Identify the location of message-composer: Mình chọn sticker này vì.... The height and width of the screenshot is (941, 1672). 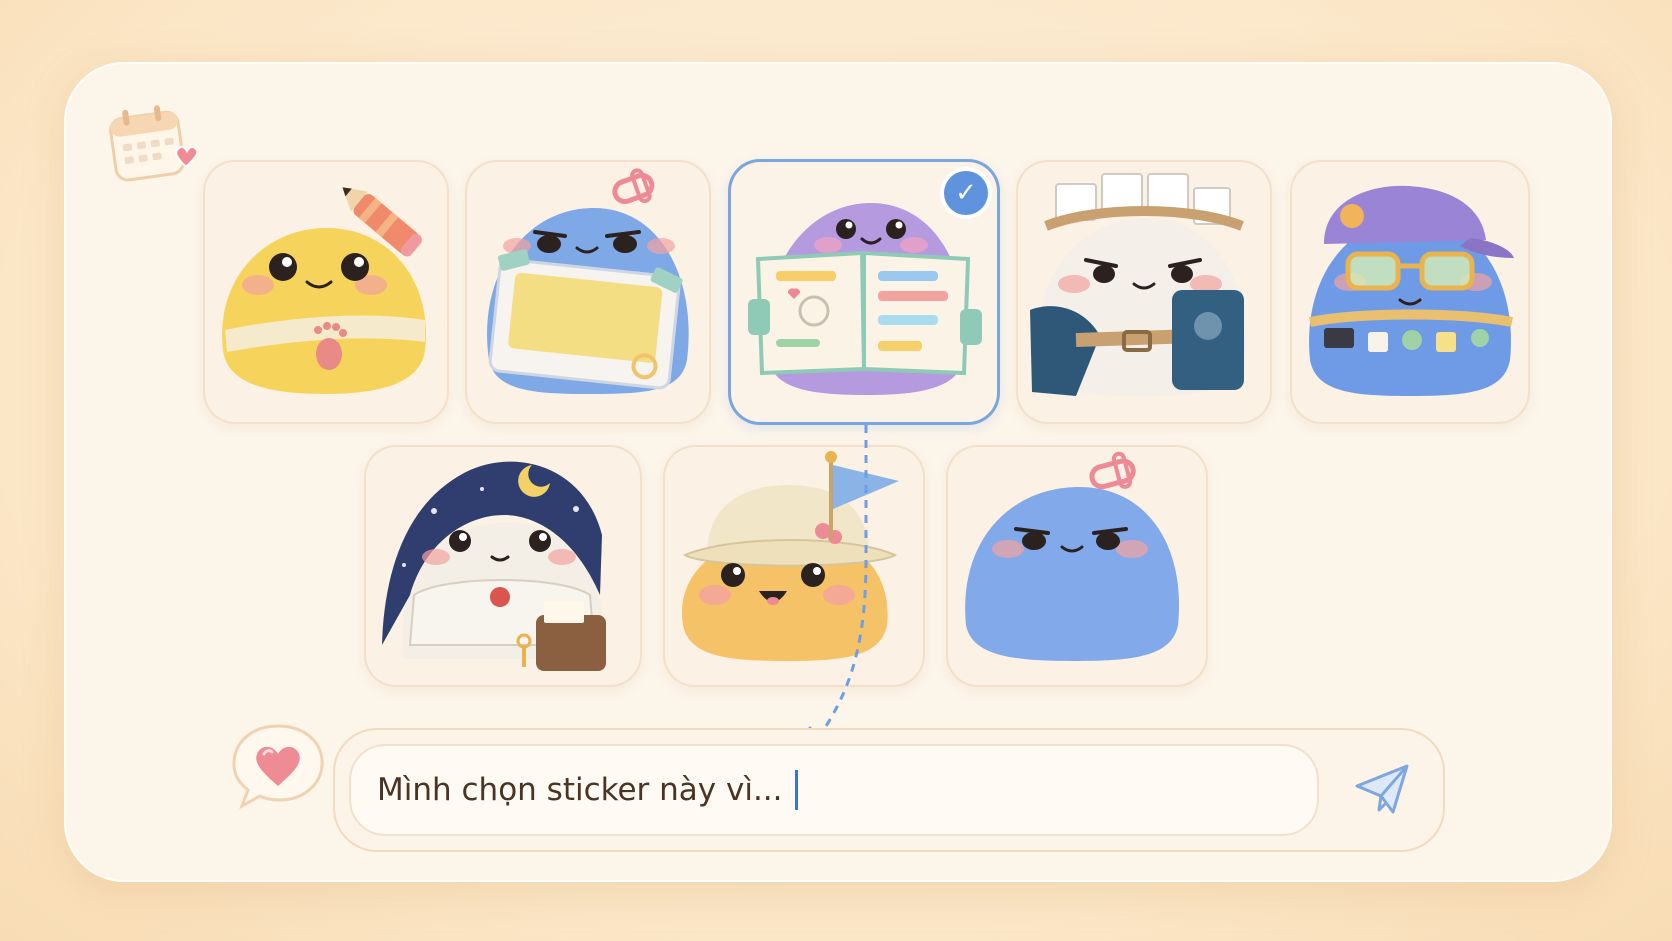
(889, 790).